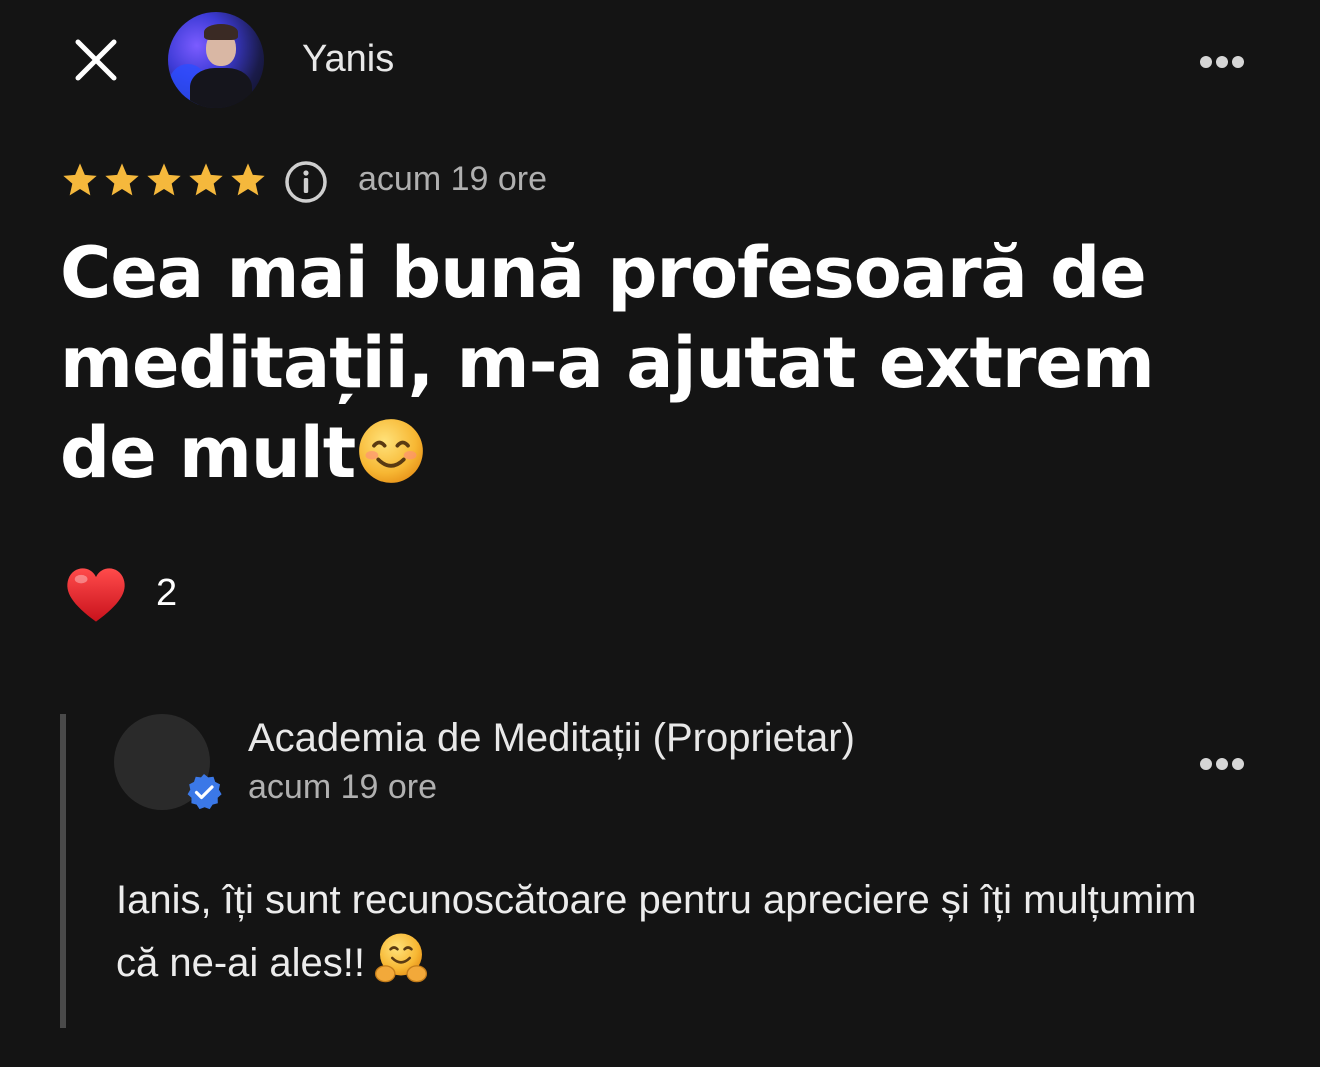 The width and height of the screenshot is (1320, 1067). I want to click on reply-more-options-button, so click(1226, 765).